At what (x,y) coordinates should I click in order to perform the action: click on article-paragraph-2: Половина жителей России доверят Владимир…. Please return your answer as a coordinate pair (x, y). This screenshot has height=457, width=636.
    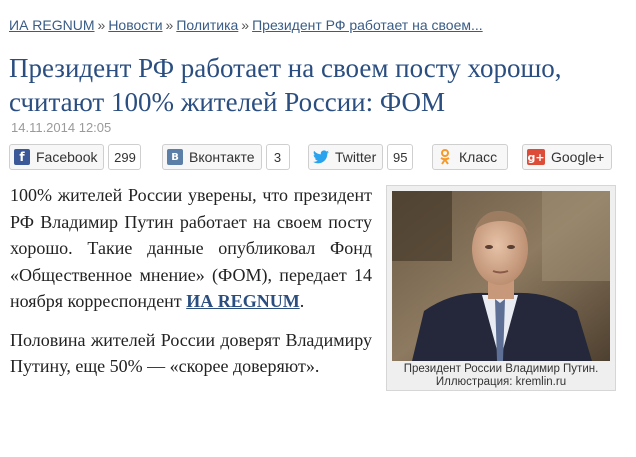
    Looking at the image, I should click on (191, 353).